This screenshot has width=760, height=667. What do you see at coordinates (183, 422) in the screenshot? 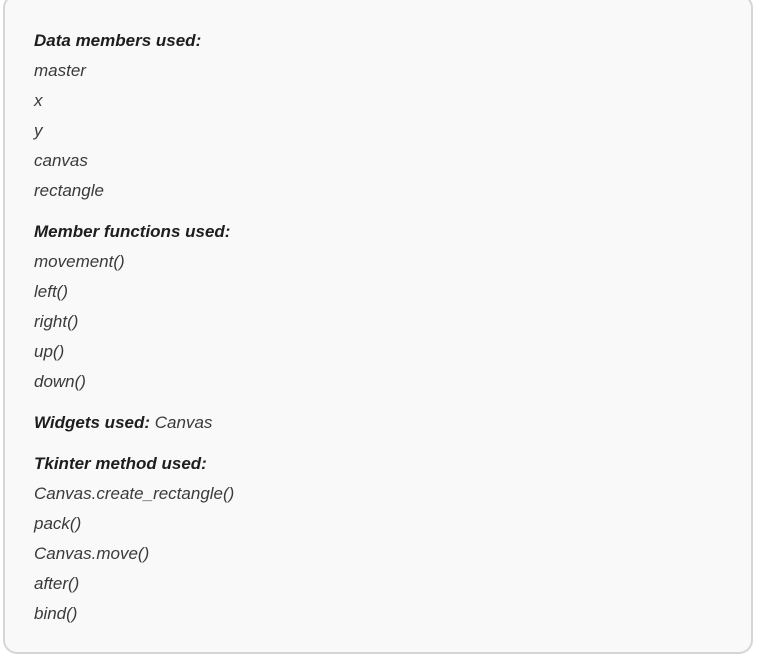
I see `widgets-value: Canvas` at bounding box center [183, 422].